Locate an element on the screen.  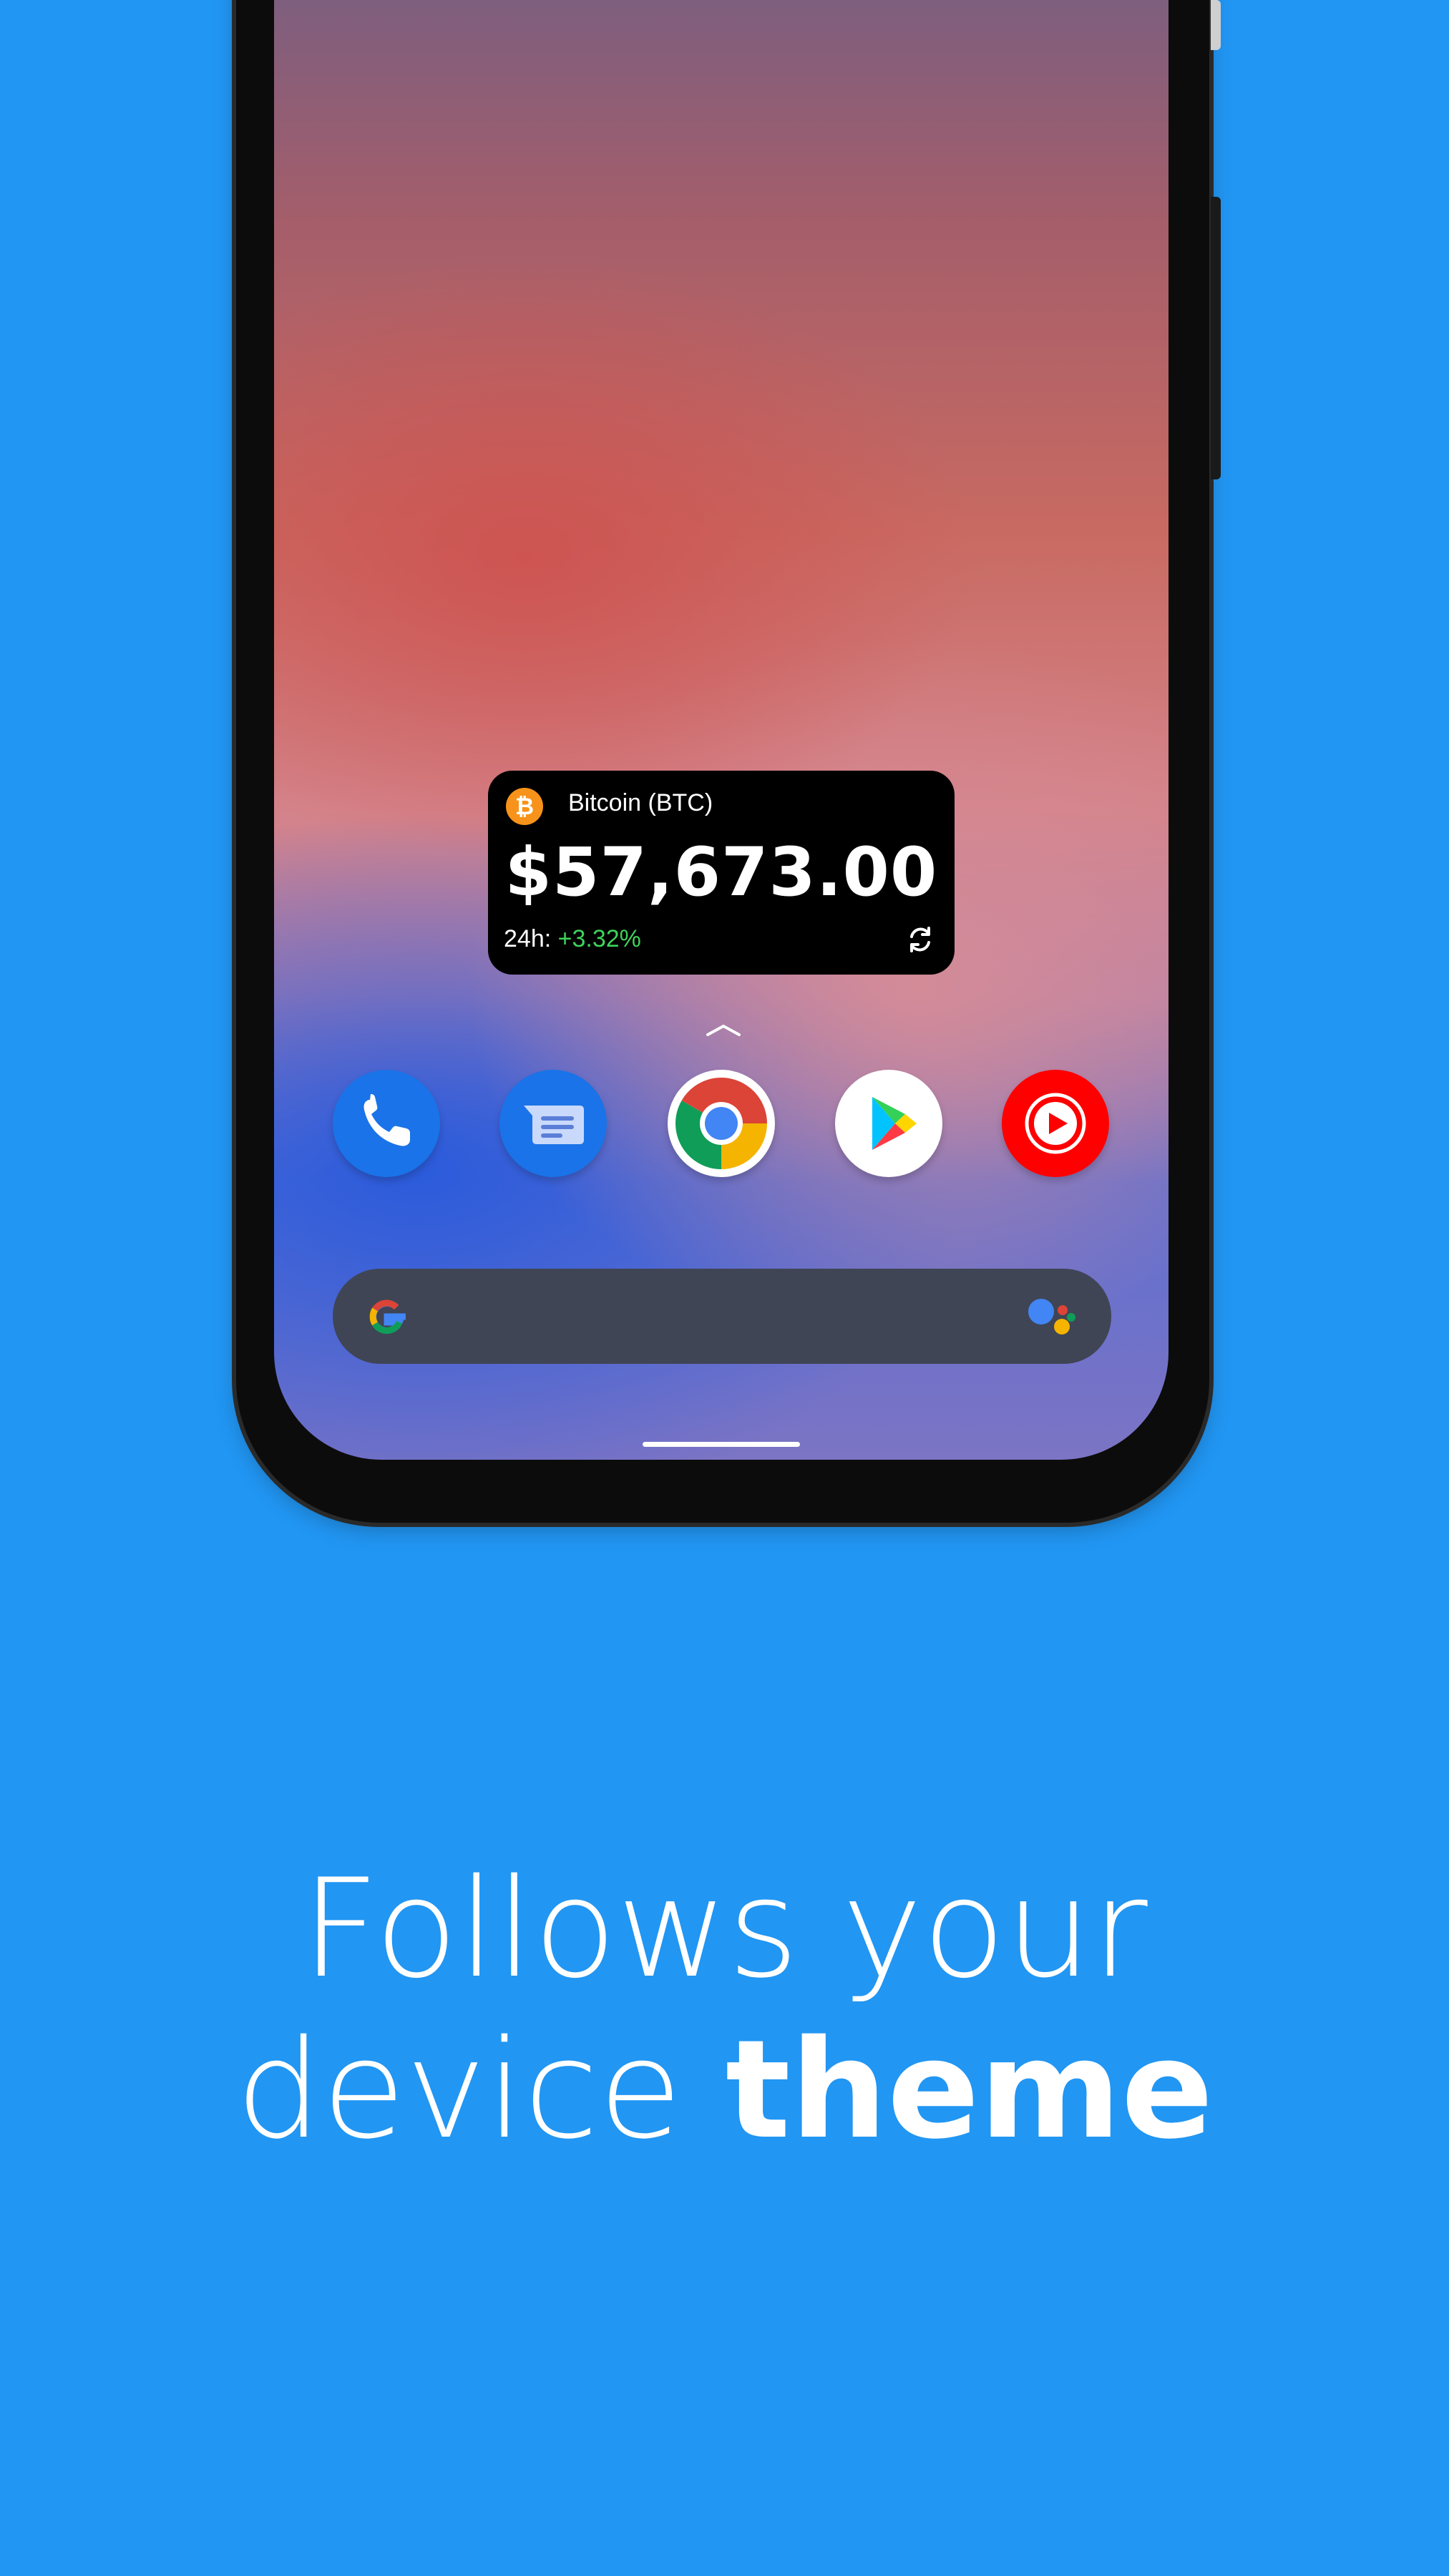
play-store-app-icon is located at coordinates (888, 1123).